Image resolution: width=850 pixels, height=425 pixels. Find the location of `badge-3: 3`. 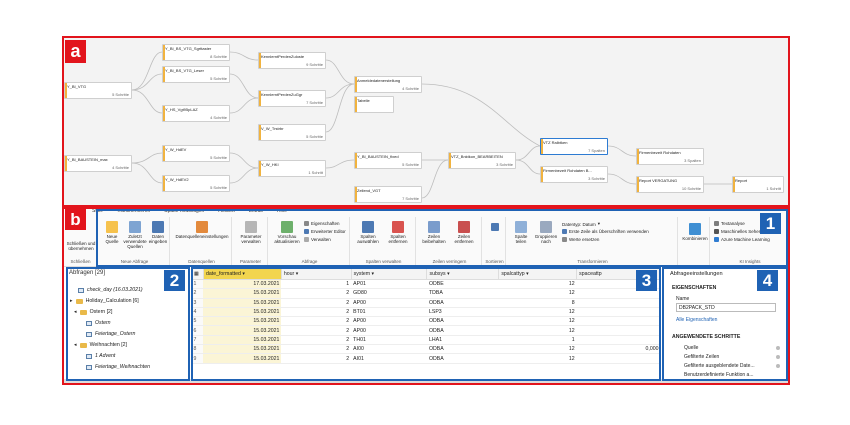

badge-3: 3 is located at coordinates (646, 280).